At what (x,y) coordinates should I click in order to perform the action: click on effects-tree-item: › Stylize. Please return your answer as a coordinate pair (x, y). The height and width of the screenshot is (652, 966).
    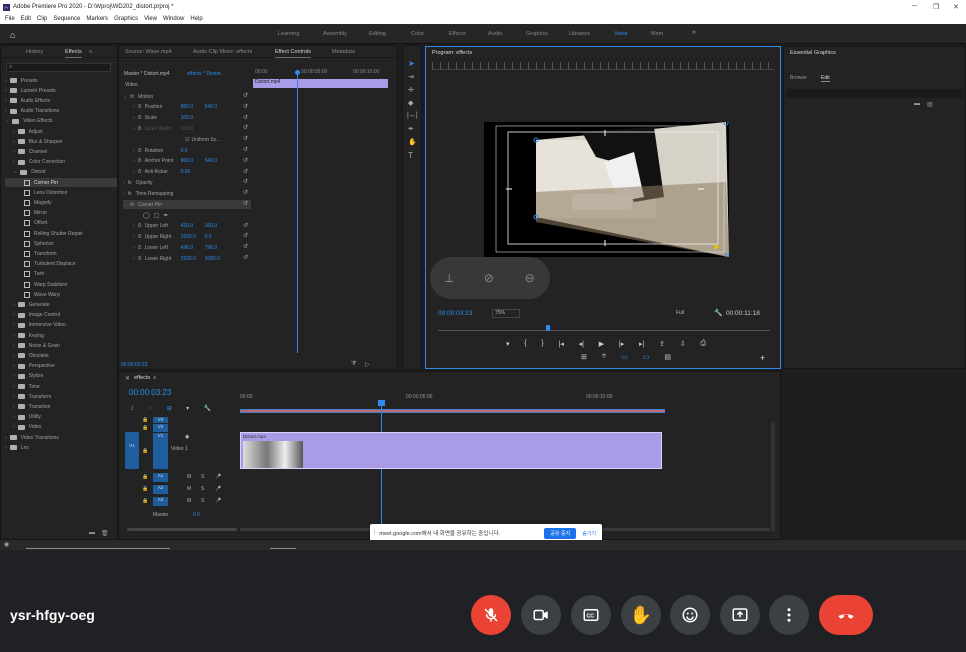
    Looking at the image, I should click on (61, 376).